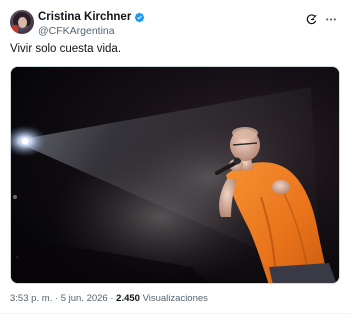  Describe the element at coordinates (84, 17) in the screenshot. I see `author-display-name: Cristina Kirchner` at that location.